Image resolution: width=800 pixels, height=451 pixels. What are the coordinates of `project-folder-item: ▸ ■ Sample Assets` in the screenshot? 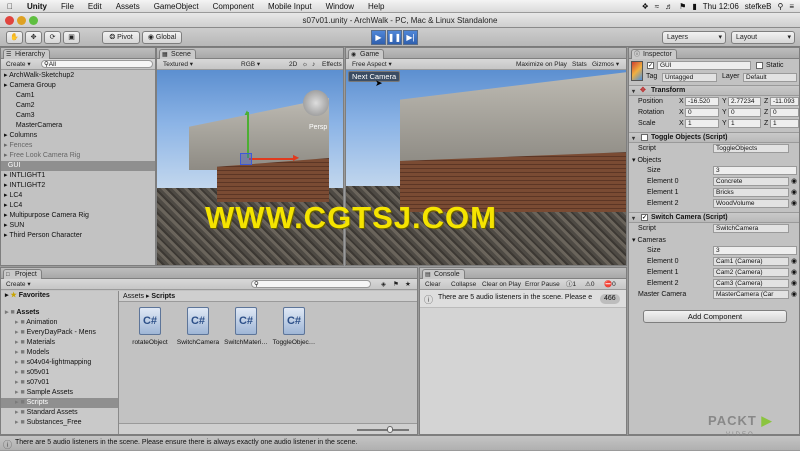 It's located at (59, 393).